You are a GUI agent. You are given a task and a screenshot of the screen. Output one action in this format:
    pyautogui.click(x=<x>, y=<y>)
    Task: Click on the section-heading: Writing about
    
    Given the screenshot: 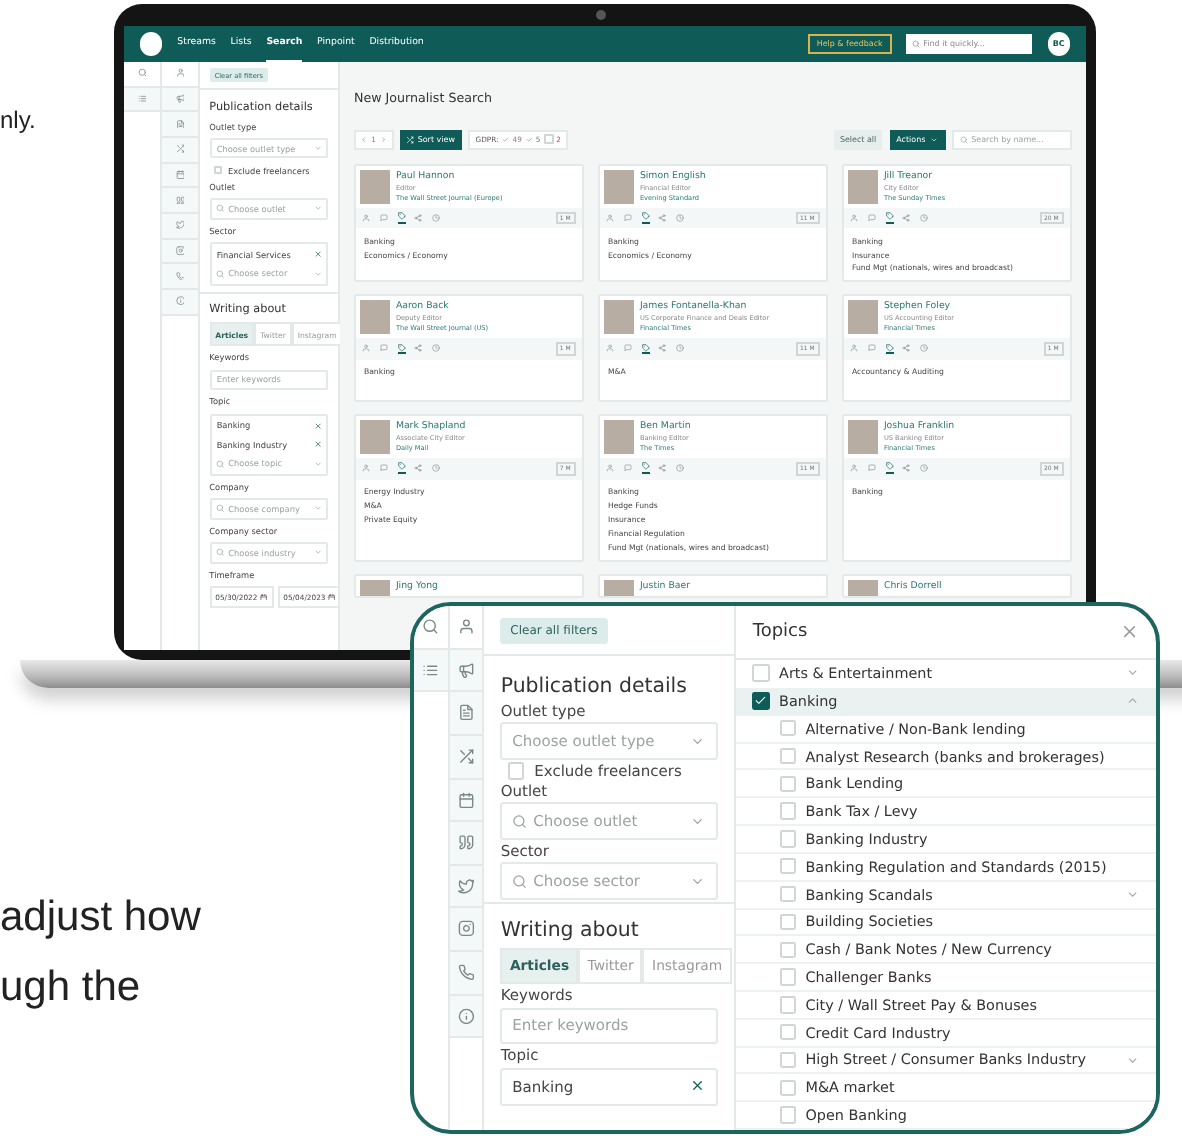 What is the action you would take?
    pyautogui.click(x=569, y=931)
    